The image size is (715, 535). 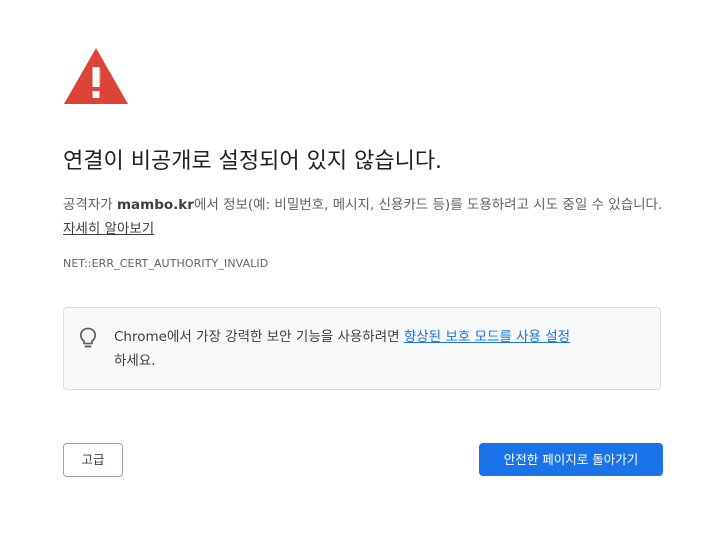 I want to click on error-code: NET::ERR_CERT_AUTHORITY_INVALID, so click(x=166, y=263).